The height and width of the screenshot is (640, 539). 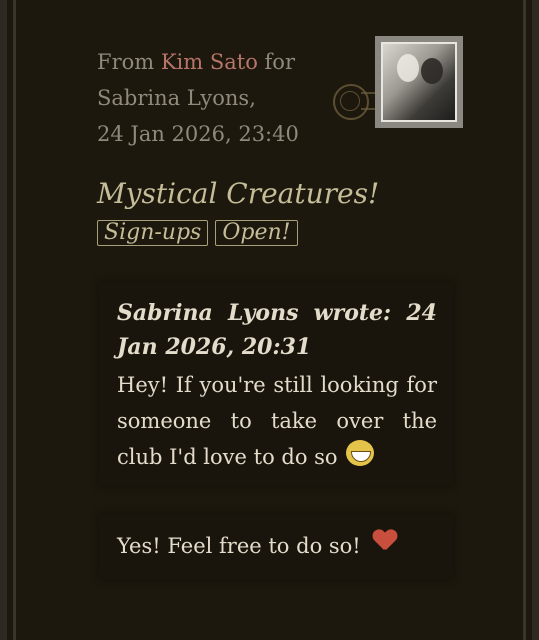 I want to click on heart-emoji-icon, so click(x=385, y=541).